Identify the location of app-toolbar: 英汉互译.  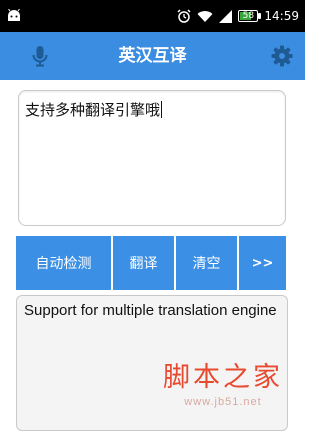
(152, 56).